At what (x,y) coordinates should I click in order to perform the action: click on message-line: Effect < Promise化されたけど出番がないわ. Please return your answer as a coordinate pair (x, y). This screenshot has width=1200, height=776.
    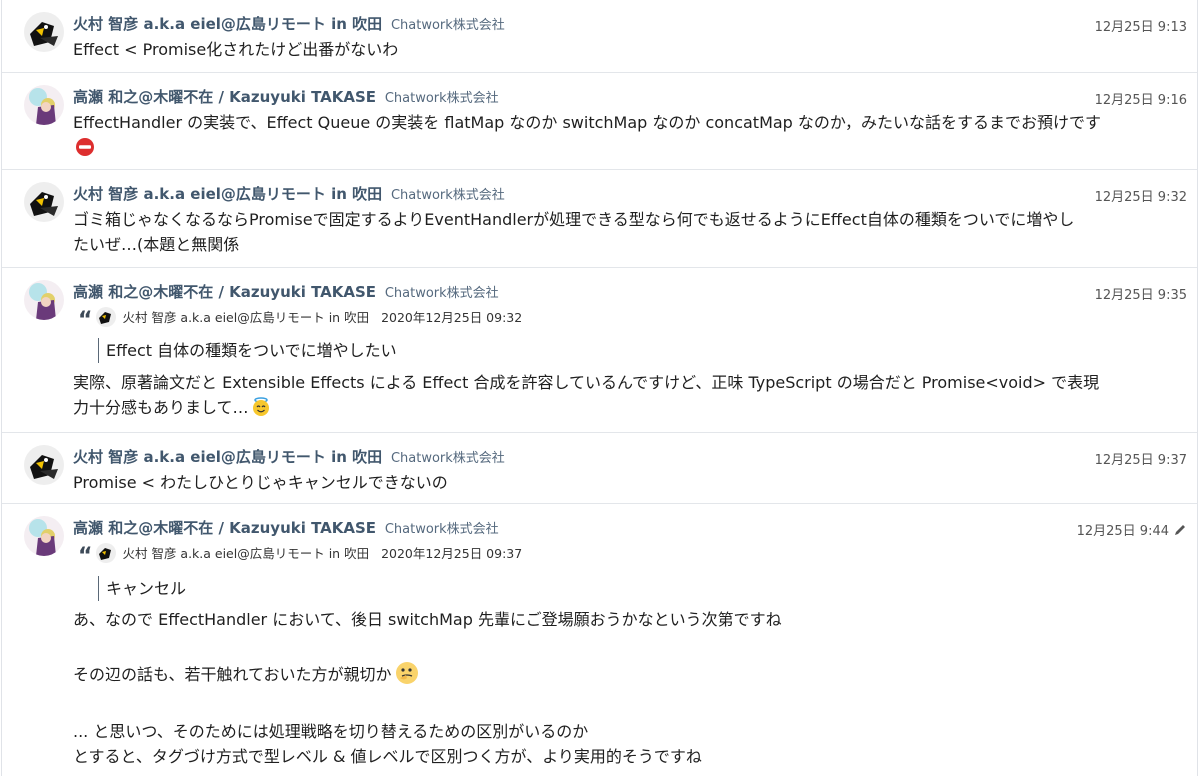
    Looking at the image, I should click on (236, 49).